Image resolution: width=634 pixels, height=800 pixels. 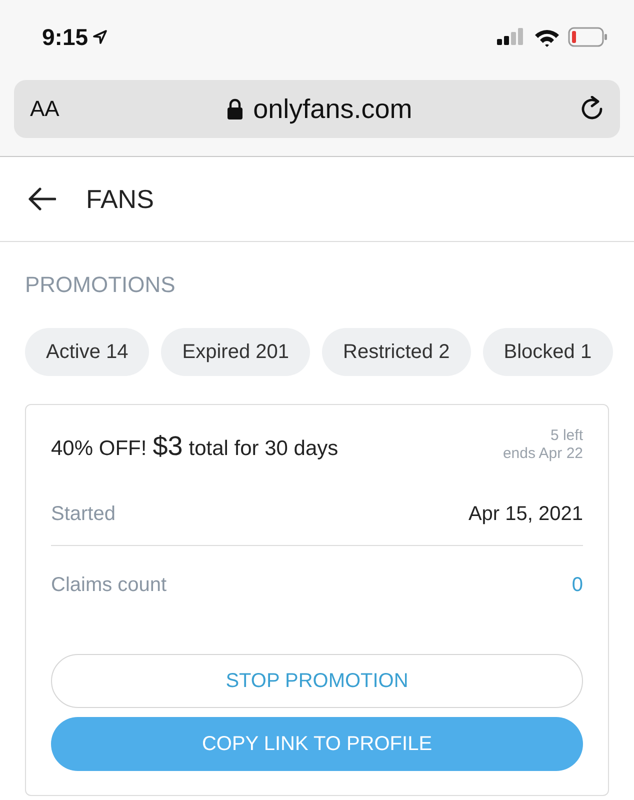 What do you see at coordinates (547, 37) in the screenshot?
I see `wifi-icon` at bounding box center [547, 37].